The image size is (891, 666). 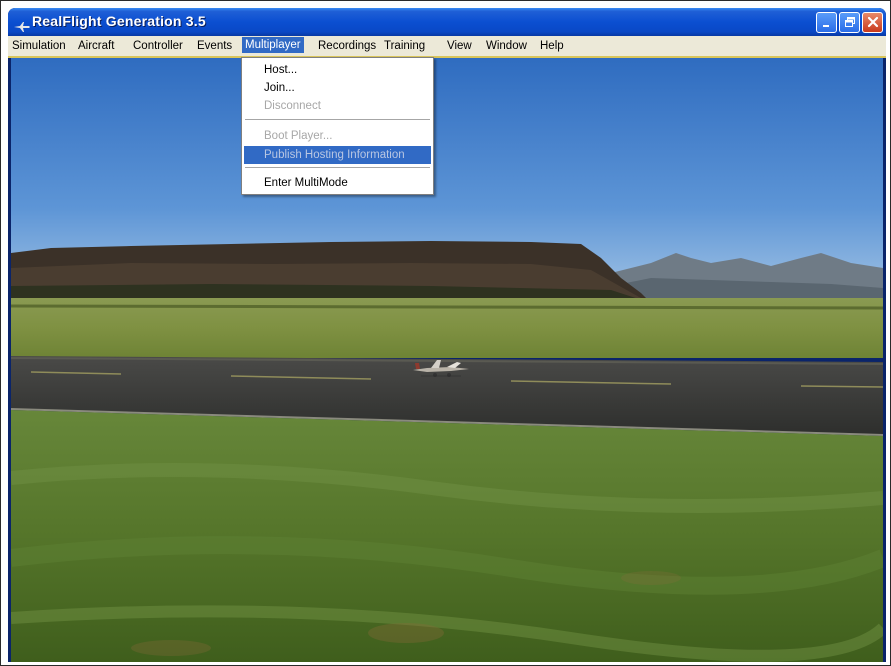 I want to click on close-button, so click(x=872, y=22).